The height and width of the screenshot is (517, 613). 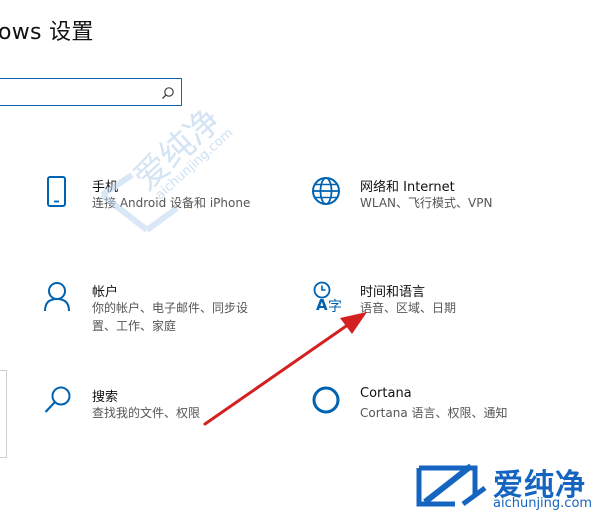 I want to click on svg-text: 字, so click(x=335, y=307).